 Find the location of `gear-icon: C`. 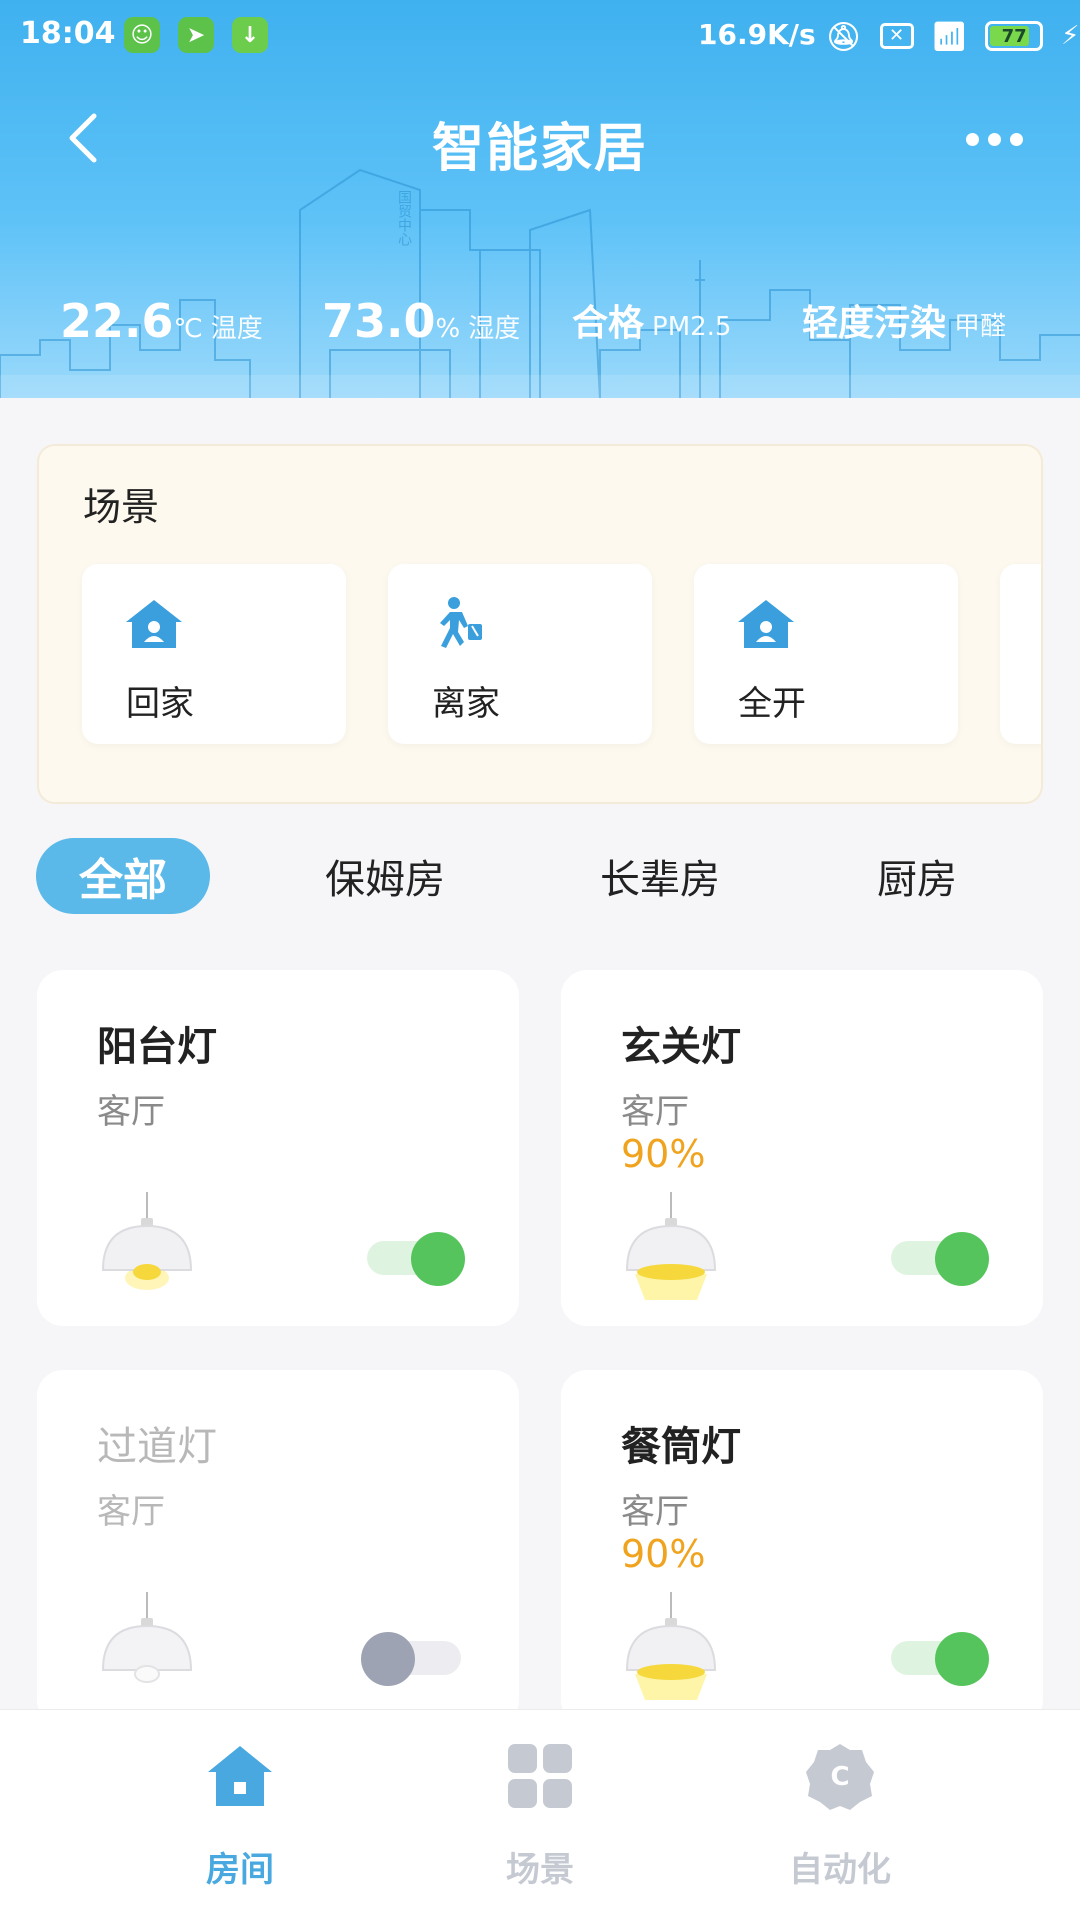

gear-icon: C is located at coordinates (840, 1777).